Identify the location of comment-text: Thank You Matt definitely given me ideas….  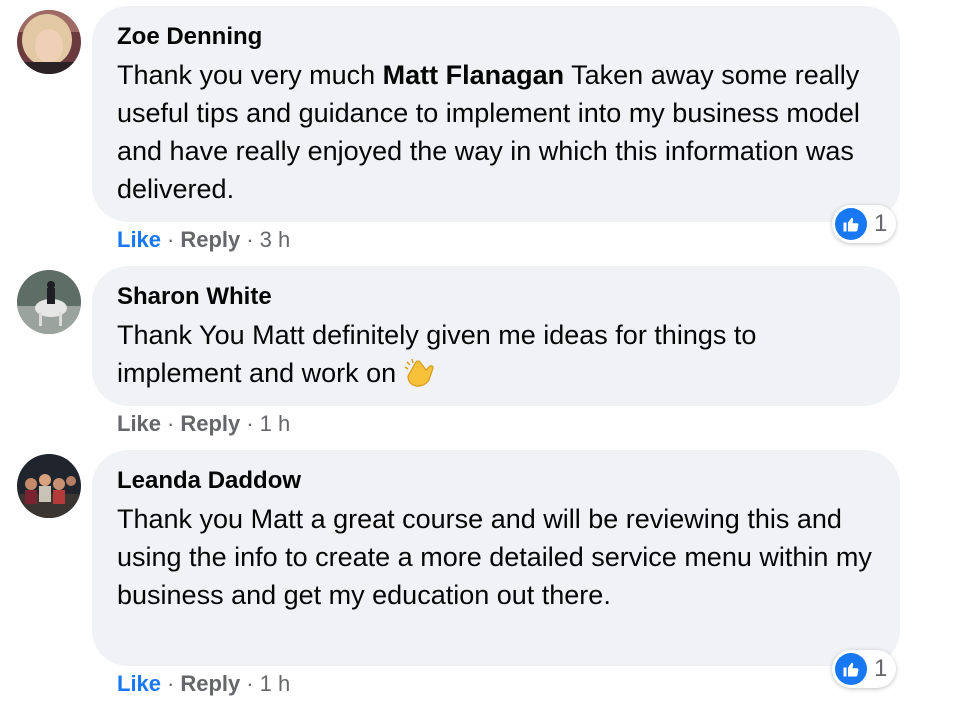
(496, 354).